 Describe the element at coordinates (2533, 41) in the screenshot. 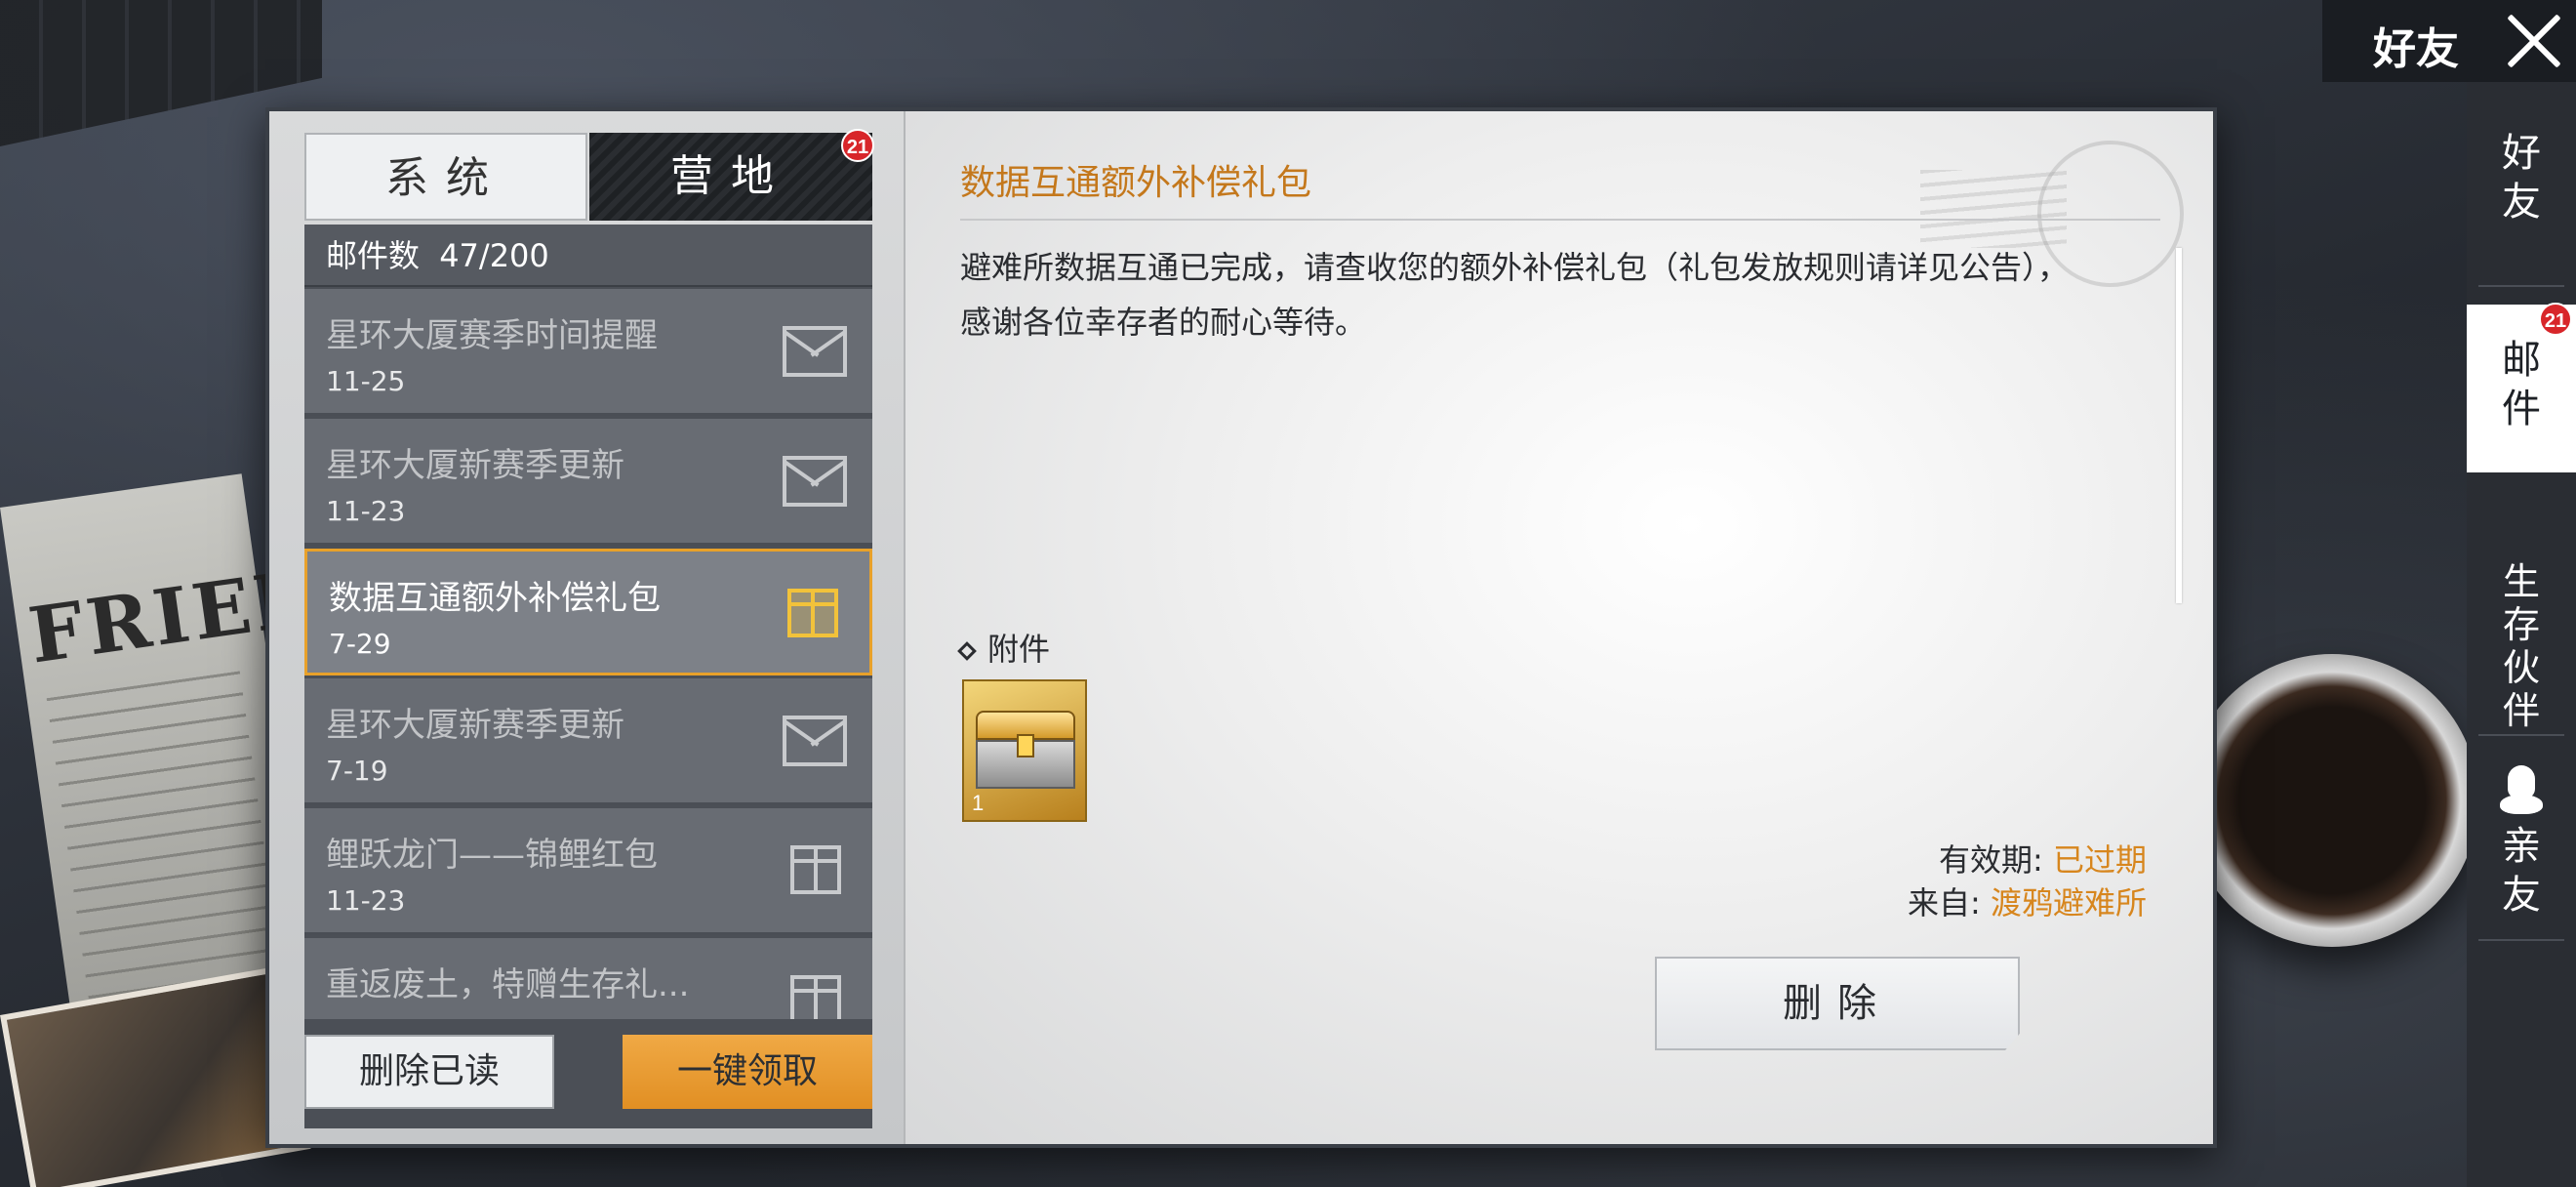

I see `close-icon` at that location.